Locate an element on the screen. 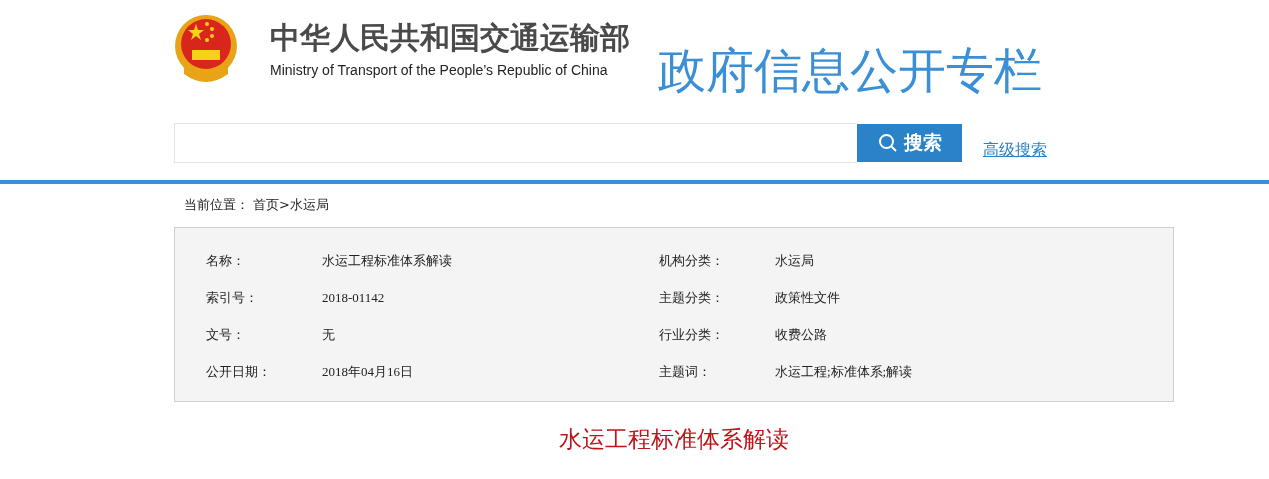 The image size is (1269, 479). field-label: 主题分类： is located at coordinates (692, 297).